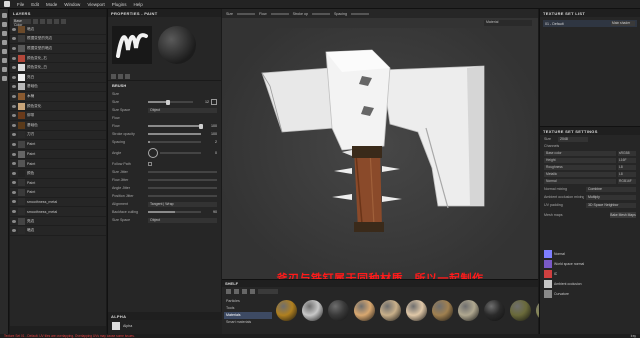 This screenshot has width=640, height=338. Describe the element at coordinates (63, 21) in the screenshot. I see `delete-layer-icon` at that location.